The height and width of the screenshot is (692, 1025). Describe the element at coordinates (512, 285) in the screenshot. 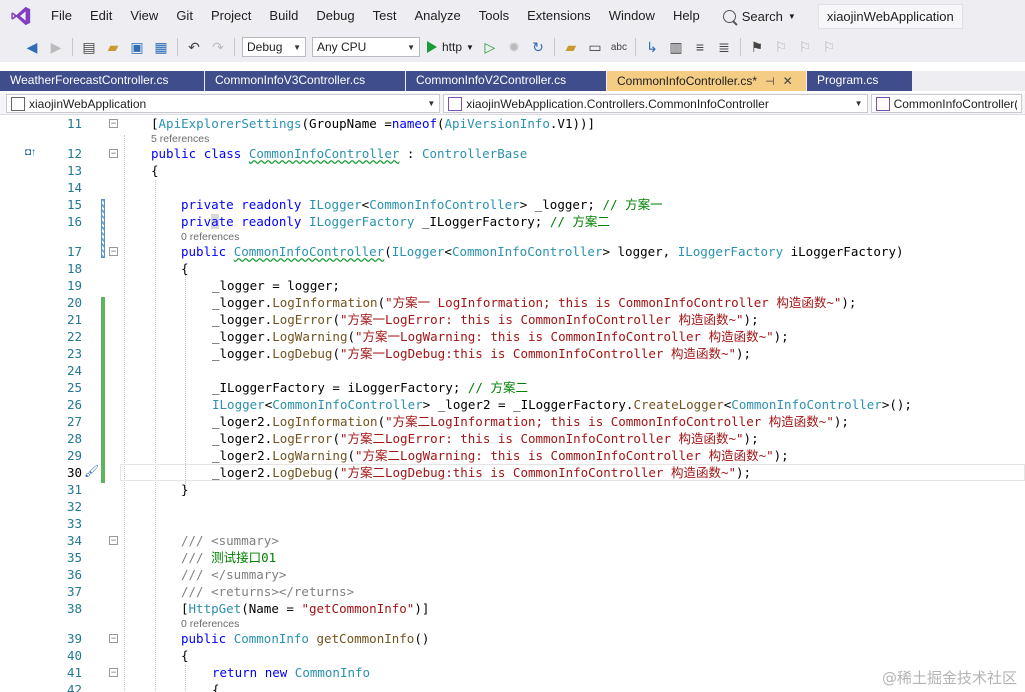

I see `code-line: 19 _logger = logger;` at that location.